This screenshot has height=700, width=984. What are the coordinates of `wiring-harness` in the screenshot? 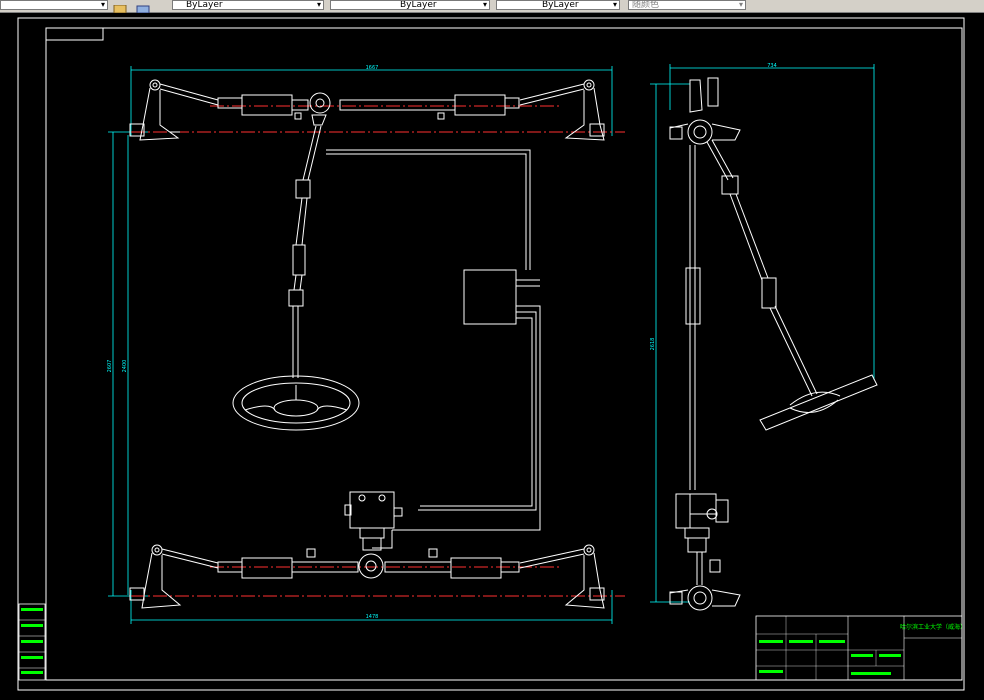 It's located at (433, 349).